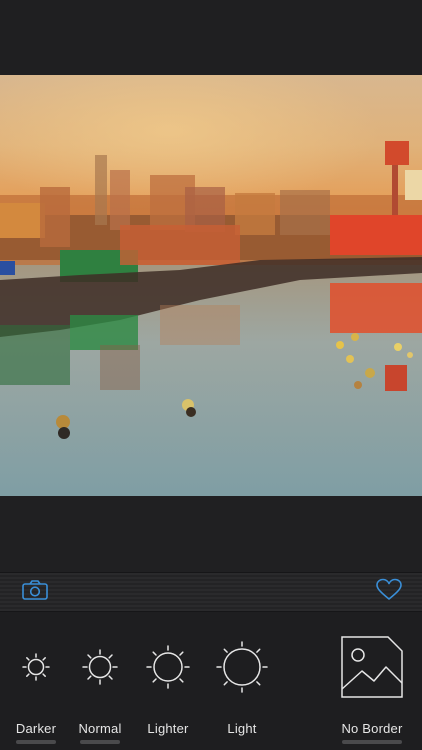 The width and height of the screenshot is (422, 750). Describe the element at coordinates (211, 37) in the screenshot. I see `top-bar` at that location.